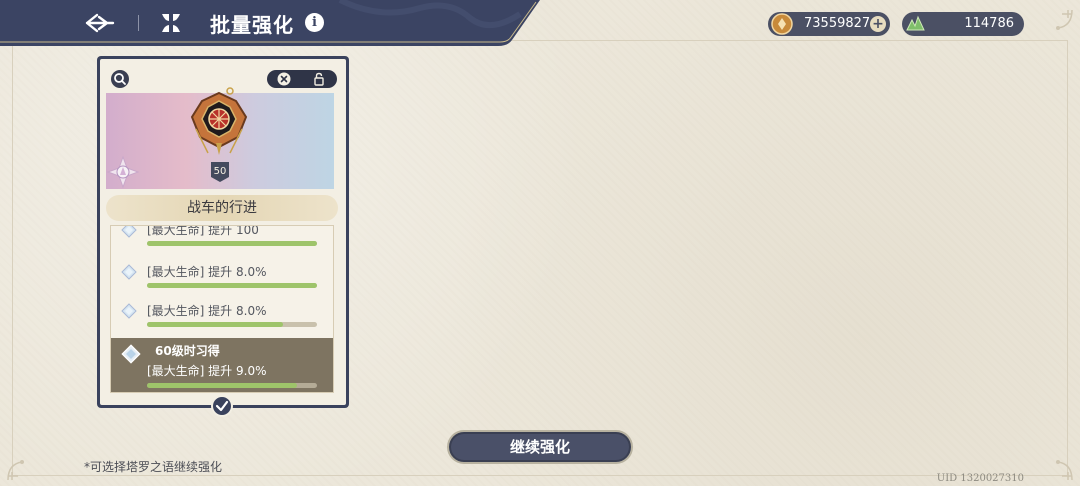 Image resolution: width=1080 pixels, height=486 pixels. Describe the element at coordinates (21, 467) in the screenshot. I see `corner-ornament-bottom-left` at that location.